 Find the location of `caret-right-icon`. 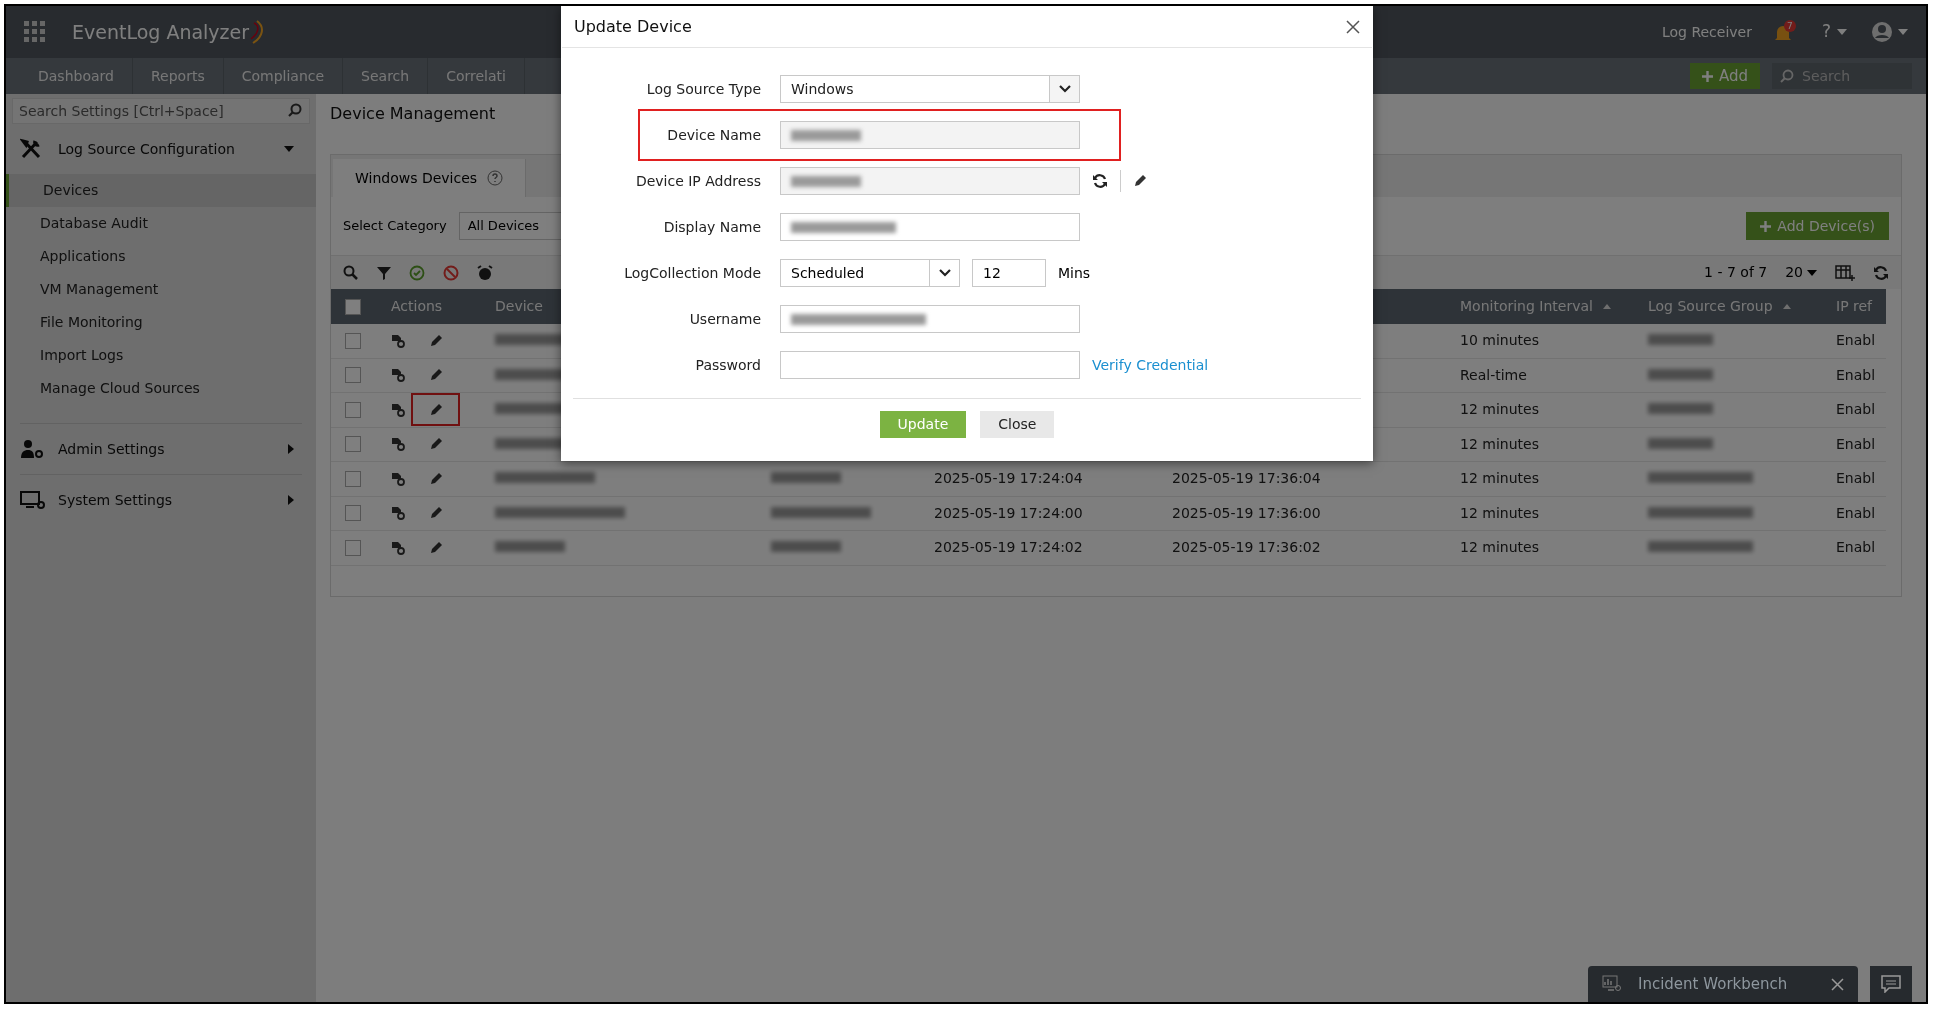

caret-right-icon is located at coordinates (291, 500).